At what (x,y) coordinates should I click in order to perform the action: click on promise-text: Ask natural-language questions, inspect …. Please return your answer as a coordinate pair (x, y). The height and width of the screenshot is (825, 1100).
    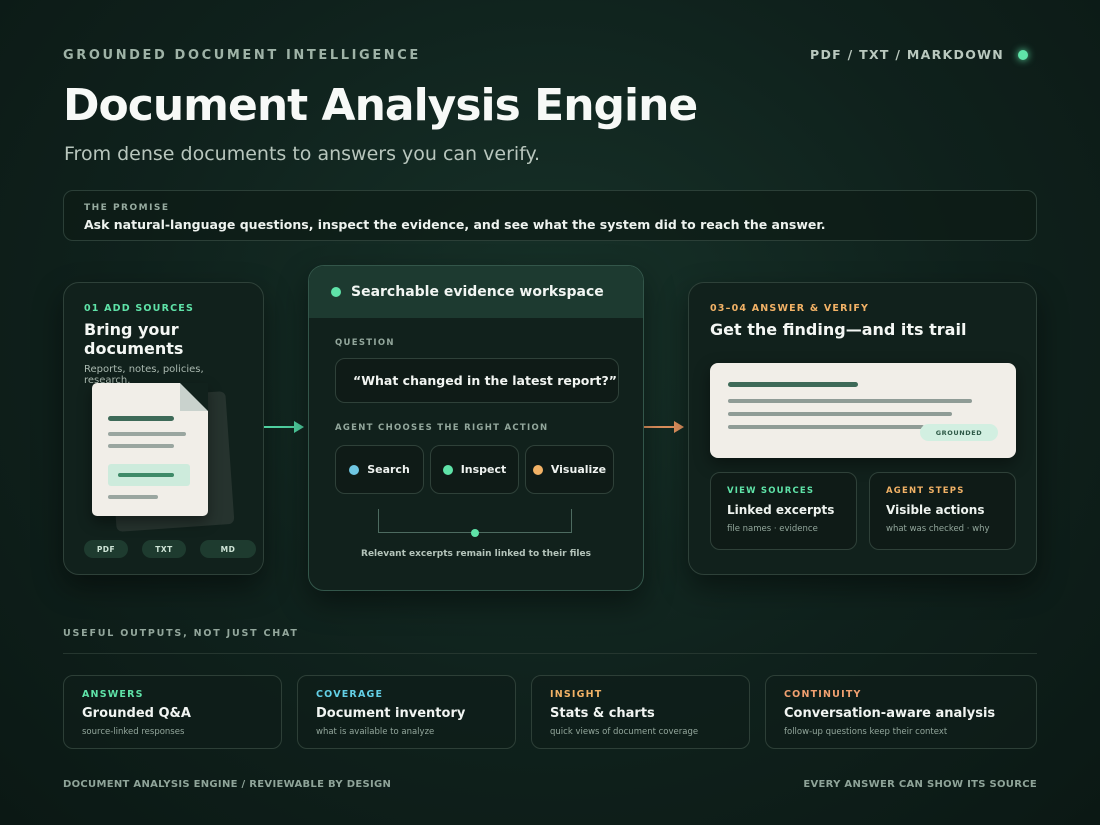
    Looking at the image, I should click on (455, 224).